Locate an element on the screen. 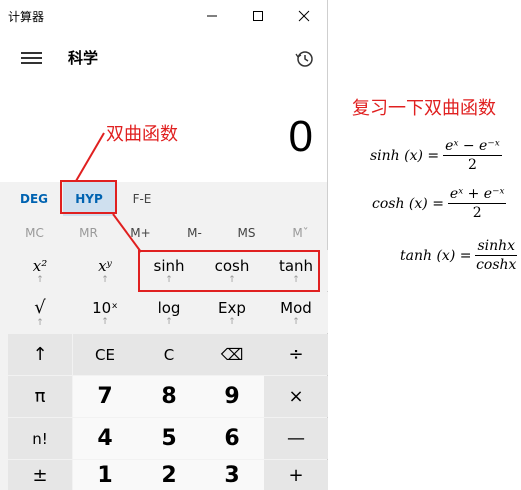 Image resolution: width=521 pixels, height=490 pixels. cosh-fraction: eˣ + e⁻ˣ 2 is located at coordinates (477, 203).